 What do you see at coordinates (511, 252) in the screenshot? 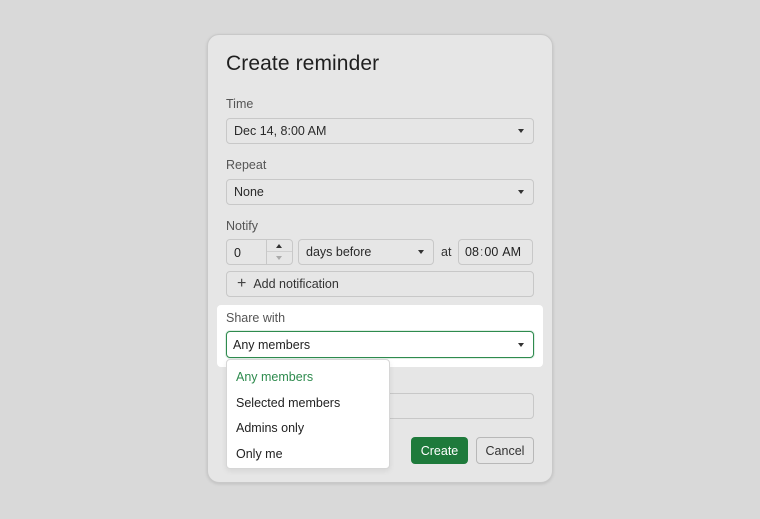
I see `ampm-field: AM` at bounding box center [511, 252].